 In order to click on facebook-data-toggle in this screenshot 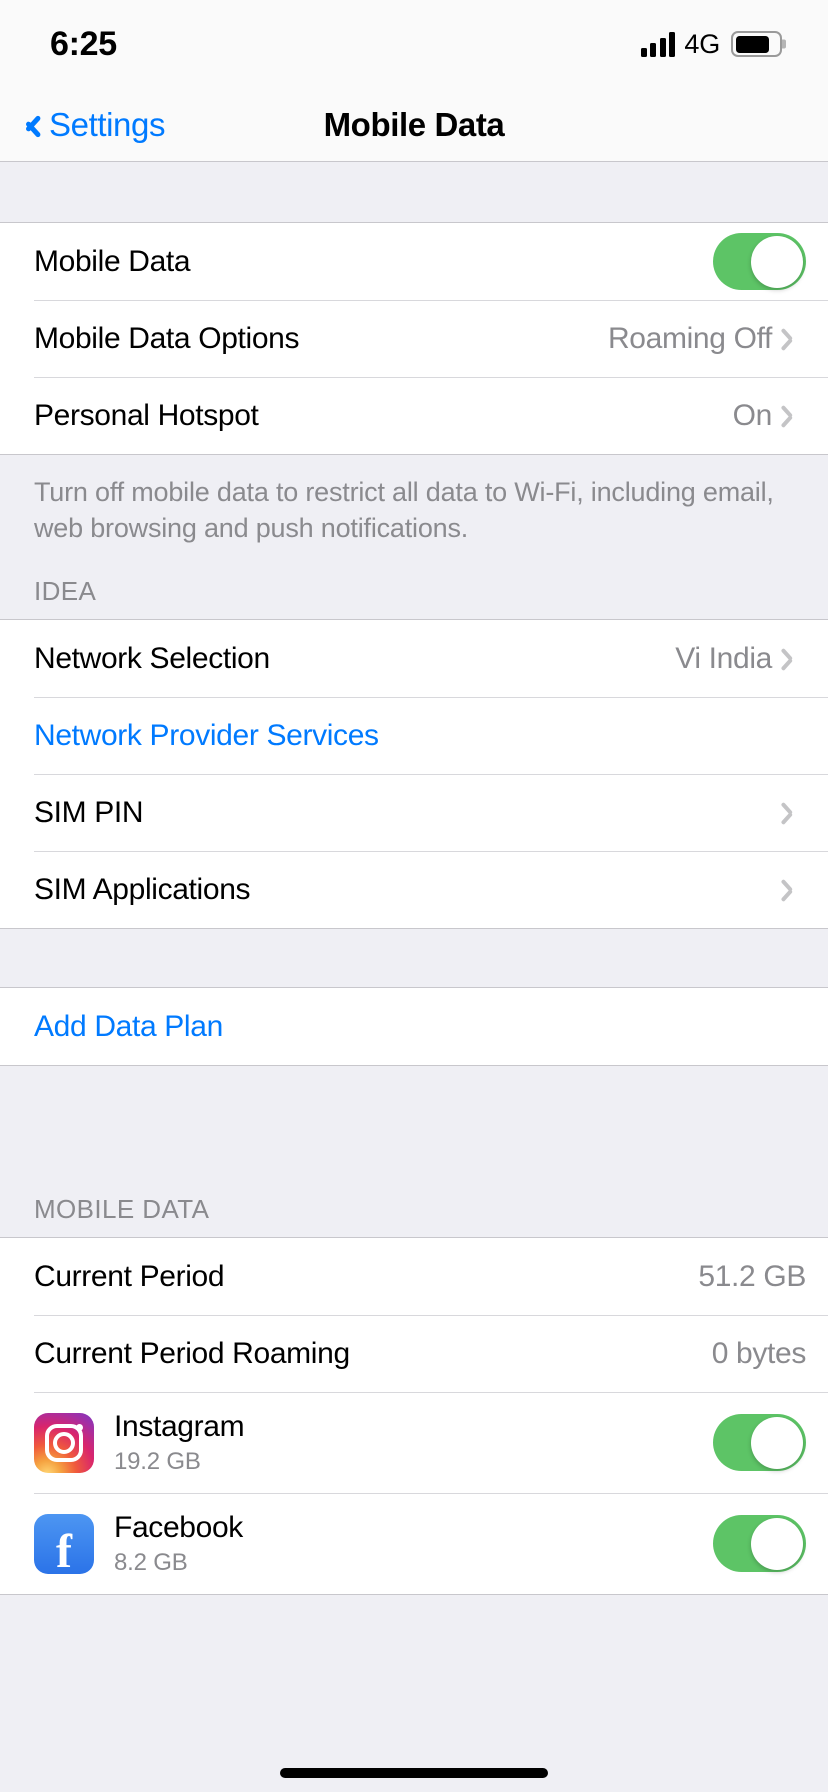, I will do `click(759, 1544)`.